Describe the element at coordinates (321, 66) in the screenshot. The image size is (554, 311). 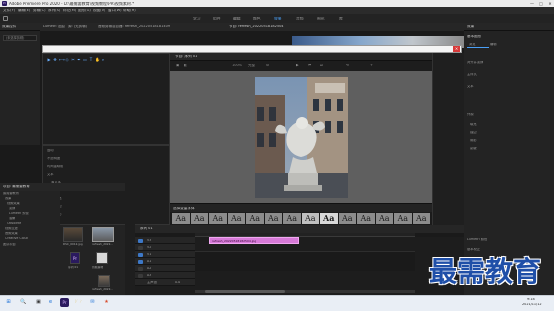
I see `step-forward-icon: ⏭` at that location.